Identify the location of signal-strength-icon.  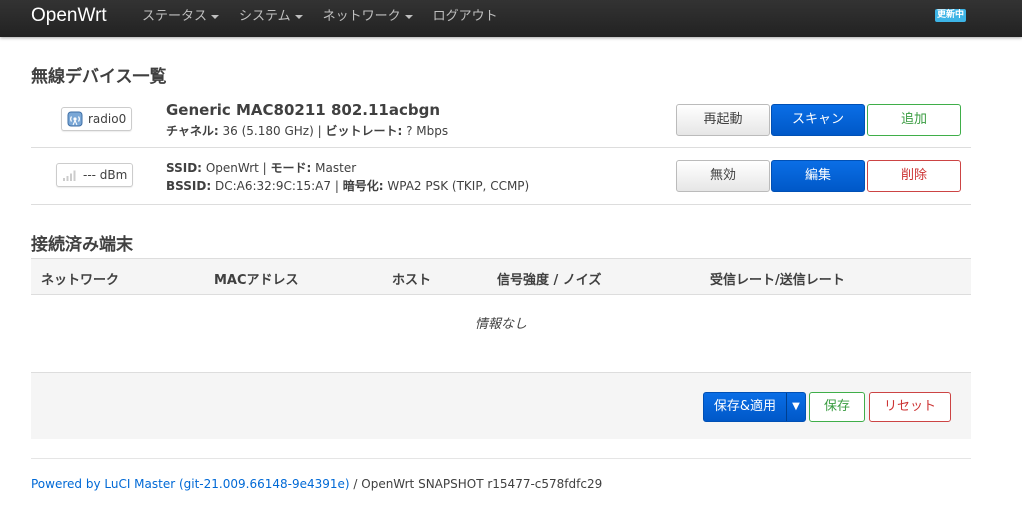
(69, 175).